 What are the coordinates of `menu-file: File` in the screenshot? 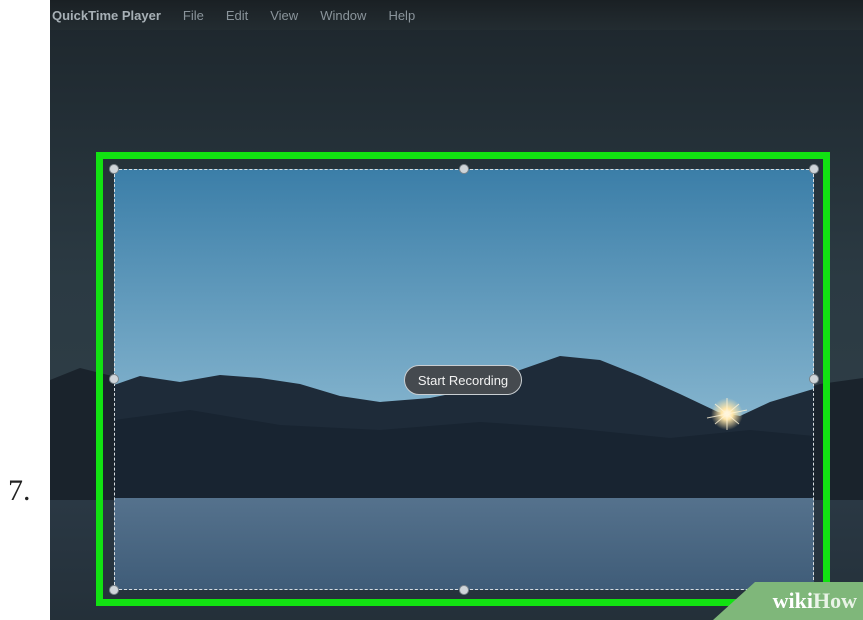 It's located at (193, 15).